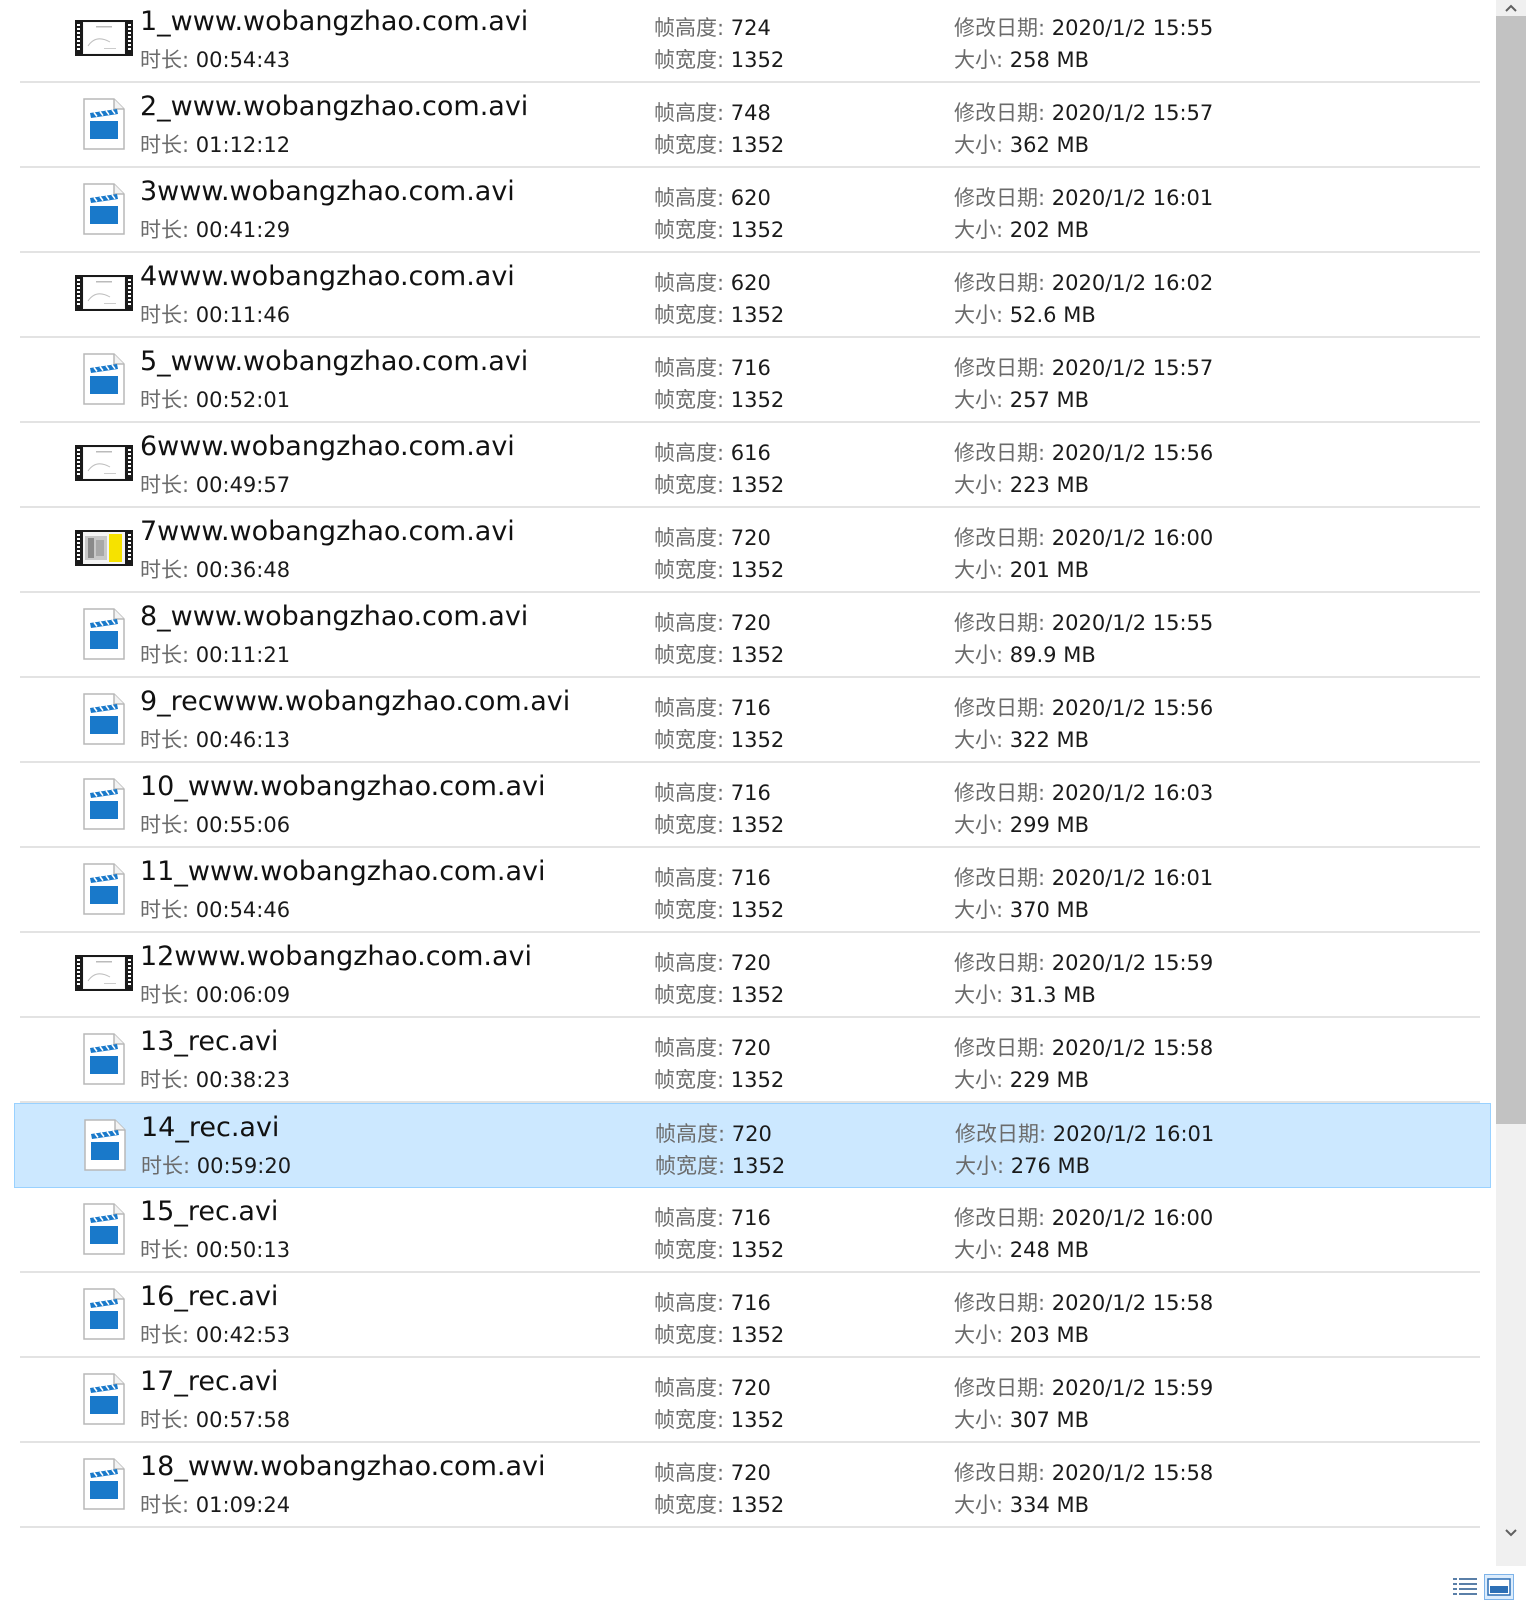 This screenshot has height=1603, width=1526. Describe the element at coordinates (336, 956) in the screenshot. I see `file-name: 12www.wobangzhao.com.avi` at that location.